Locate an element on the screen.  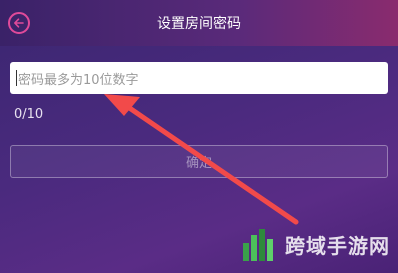
watermark: 跨域手游网 is located at coordinates (314, 244).